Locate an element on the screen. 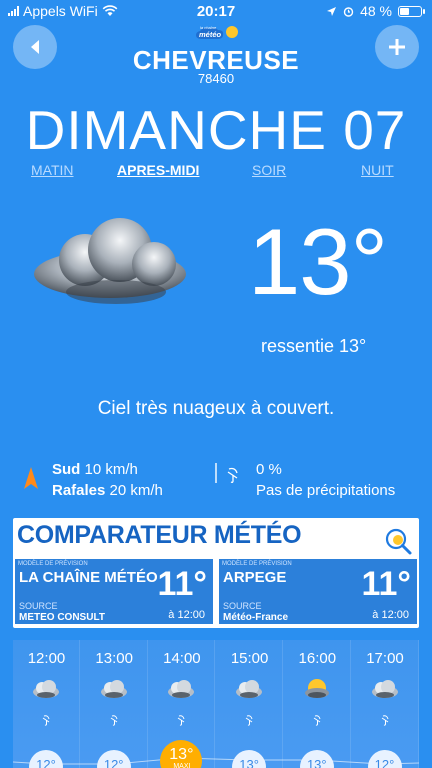  source-name: Météo-France is located at coordinates (256, 617).